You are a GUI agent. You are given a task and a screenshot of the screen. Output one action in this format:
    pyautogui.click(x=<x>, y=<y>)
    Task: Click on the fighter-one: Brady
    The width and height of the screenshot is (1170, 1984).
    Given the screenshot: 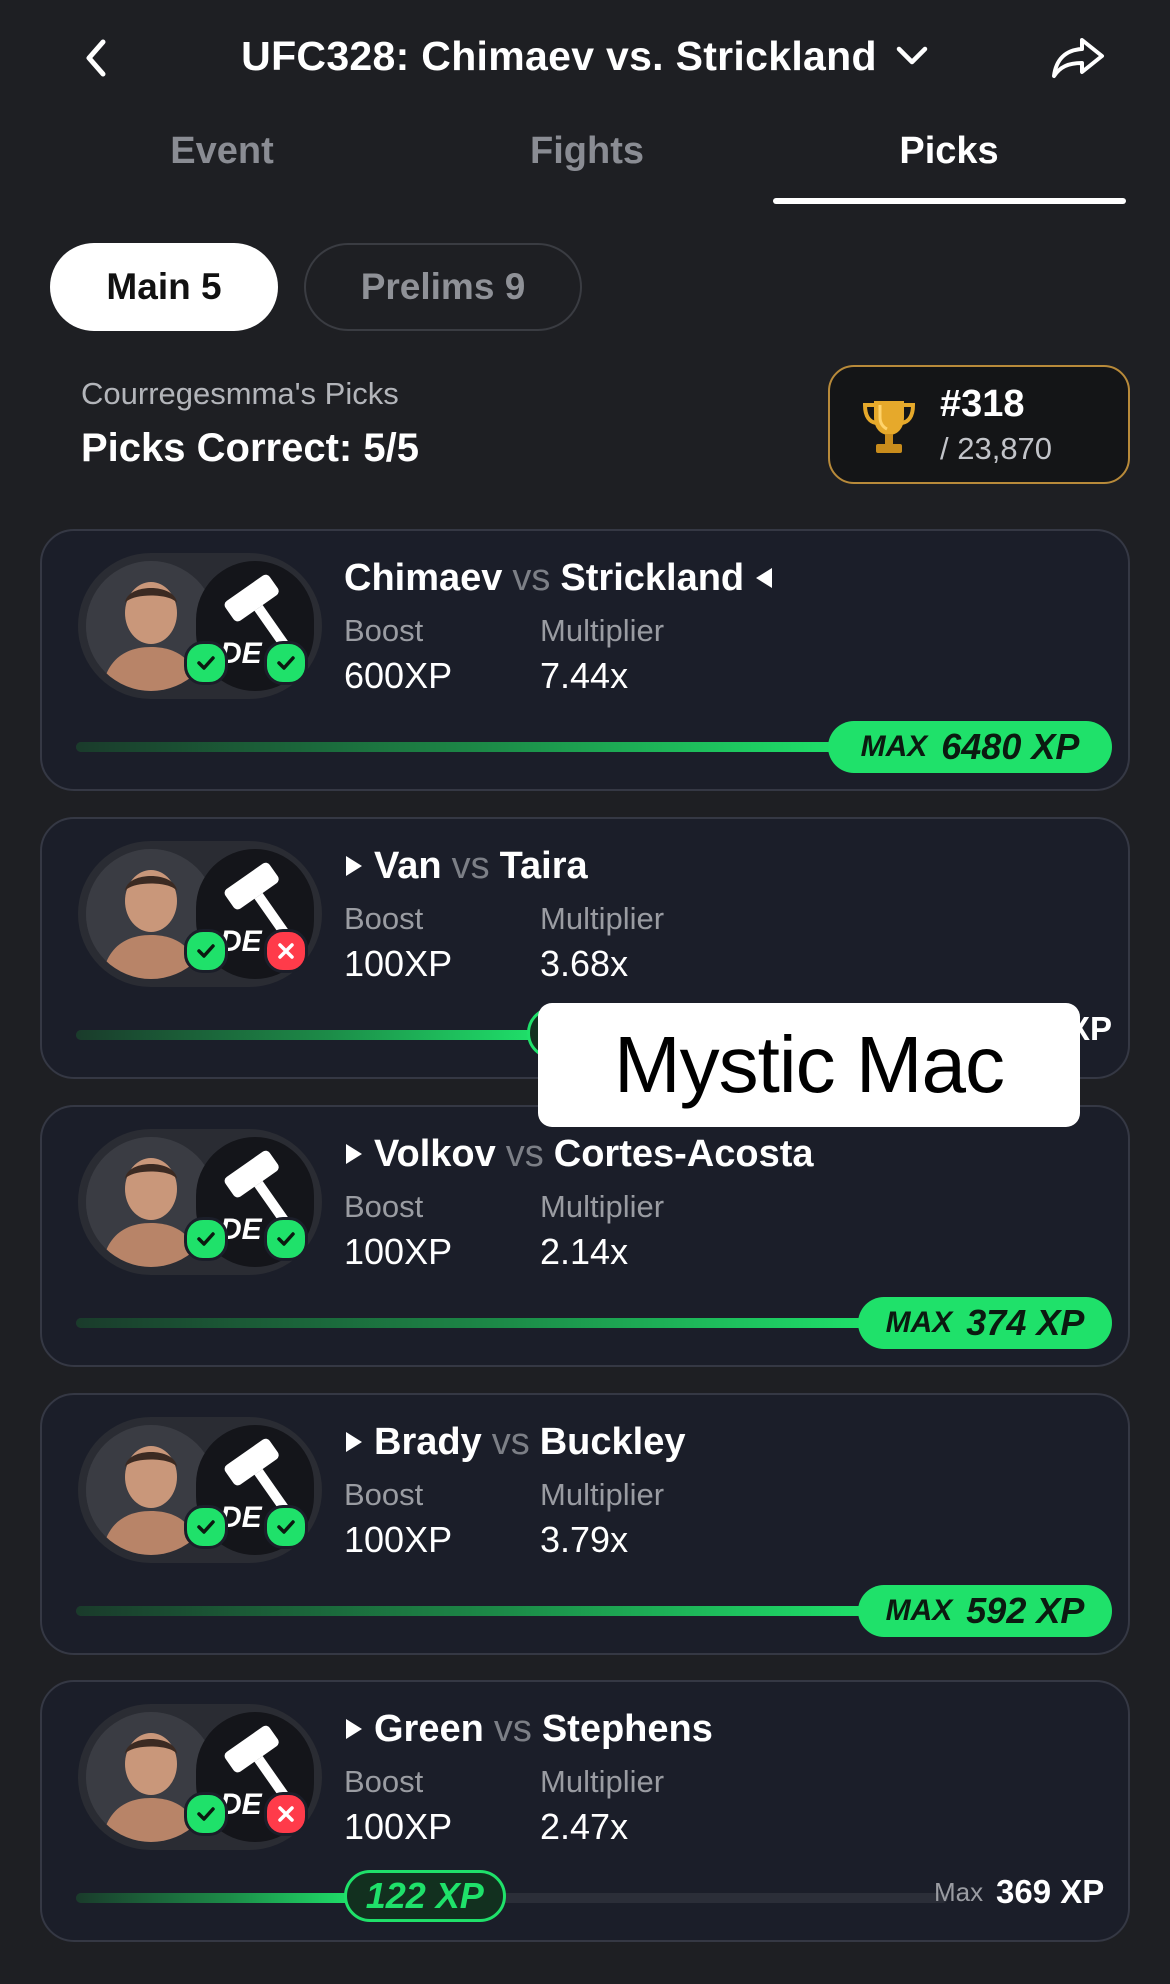 What is the action you would take?
    pyautogui.click(x=428, y=1442)
    